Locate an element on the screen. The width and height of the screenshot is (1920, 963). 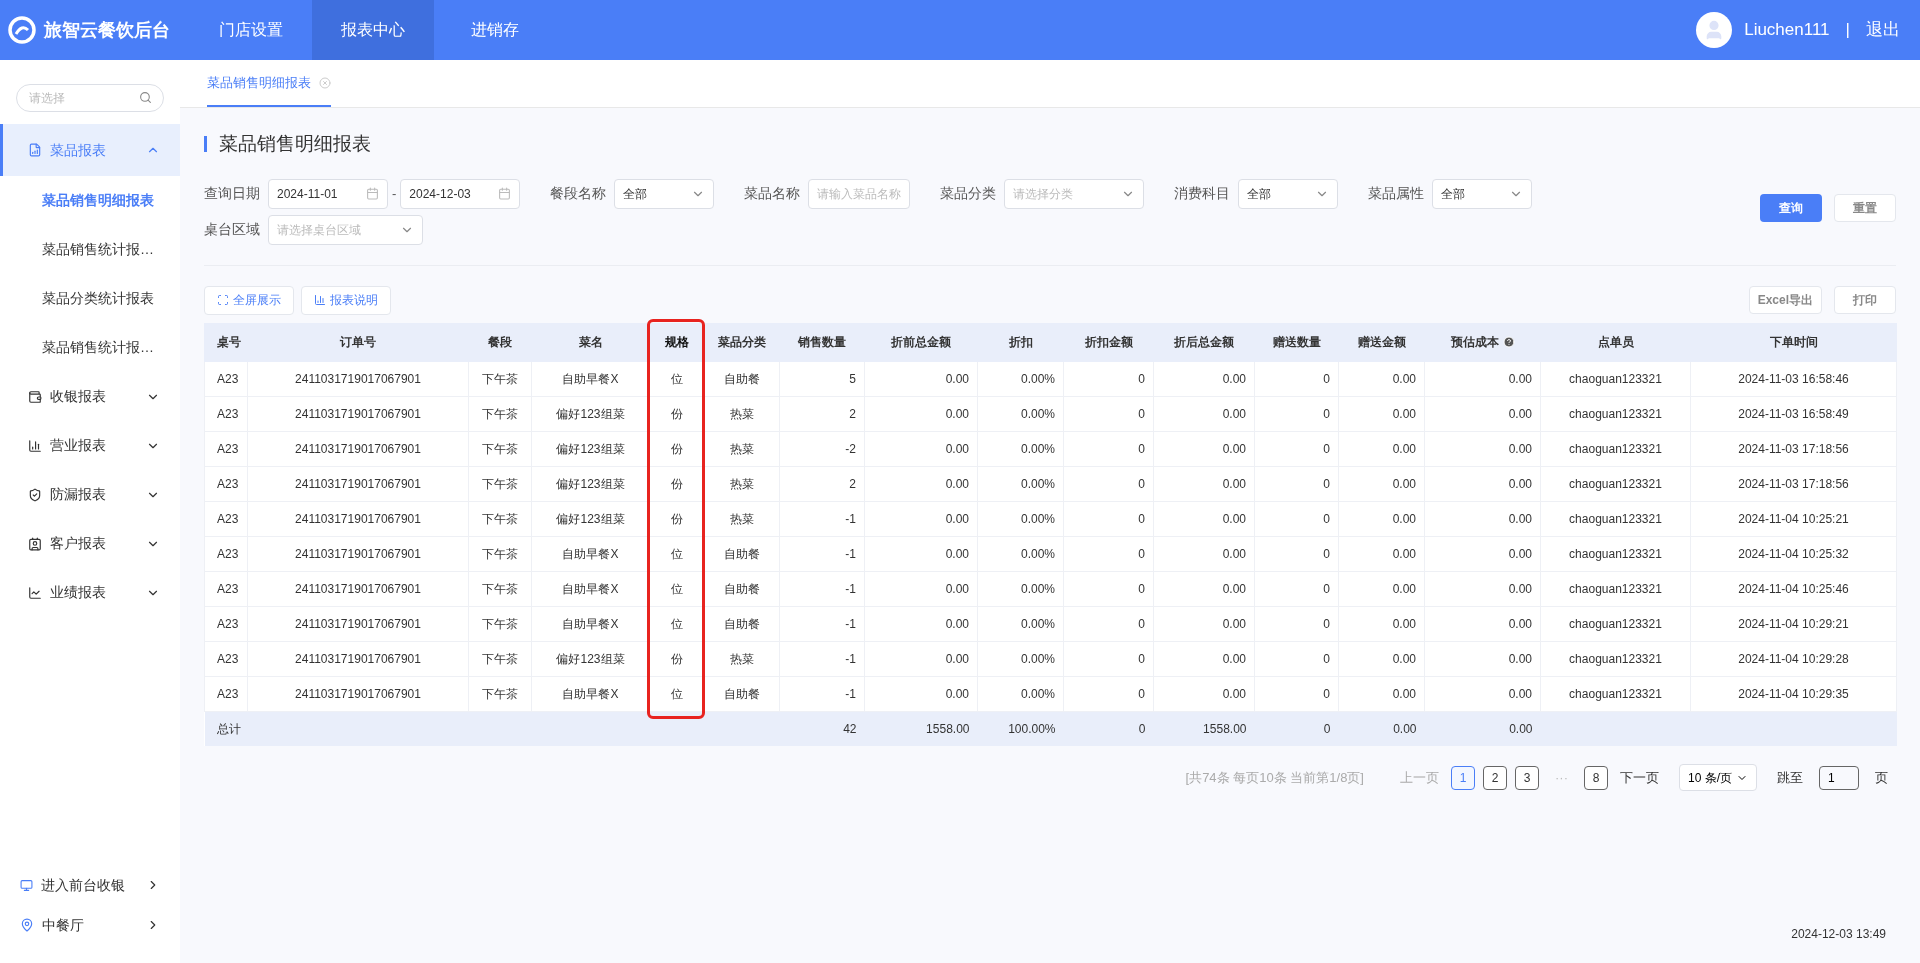
filter-label: 菜品分类 is located at coordinates (968, 193).